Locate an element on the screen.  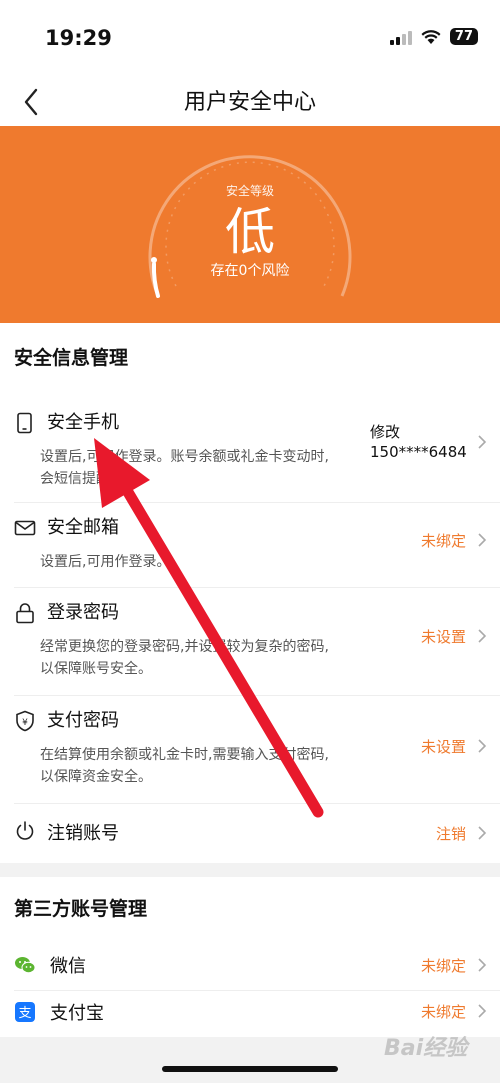
row-title: 注销账号 is located at coordinates (83, 833).